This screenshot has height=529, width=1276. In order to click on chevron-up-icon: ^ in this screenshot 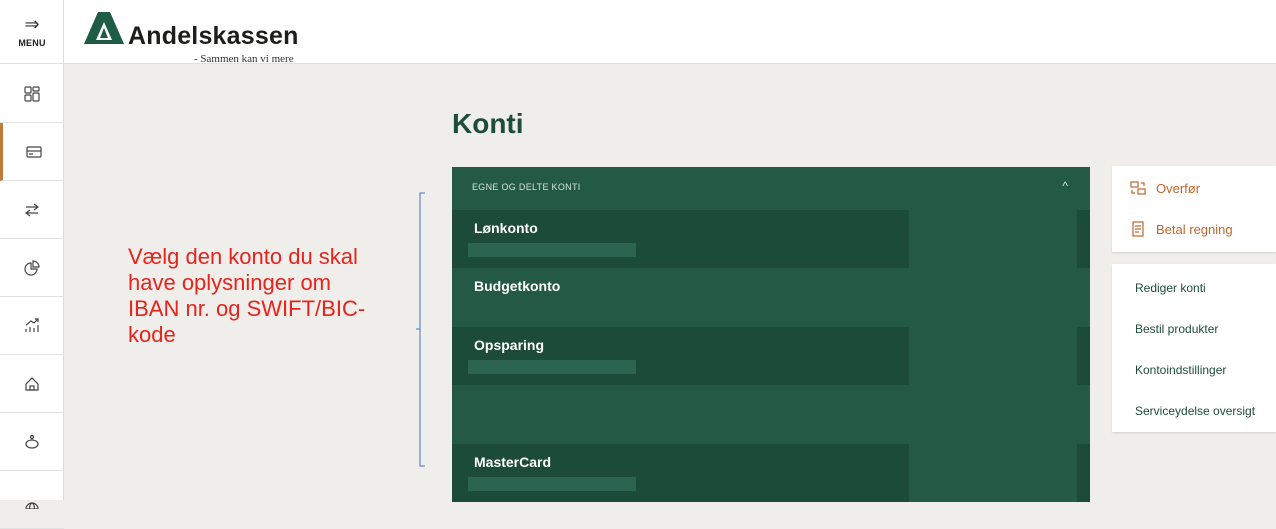, I will do `click(1065, 186)`.